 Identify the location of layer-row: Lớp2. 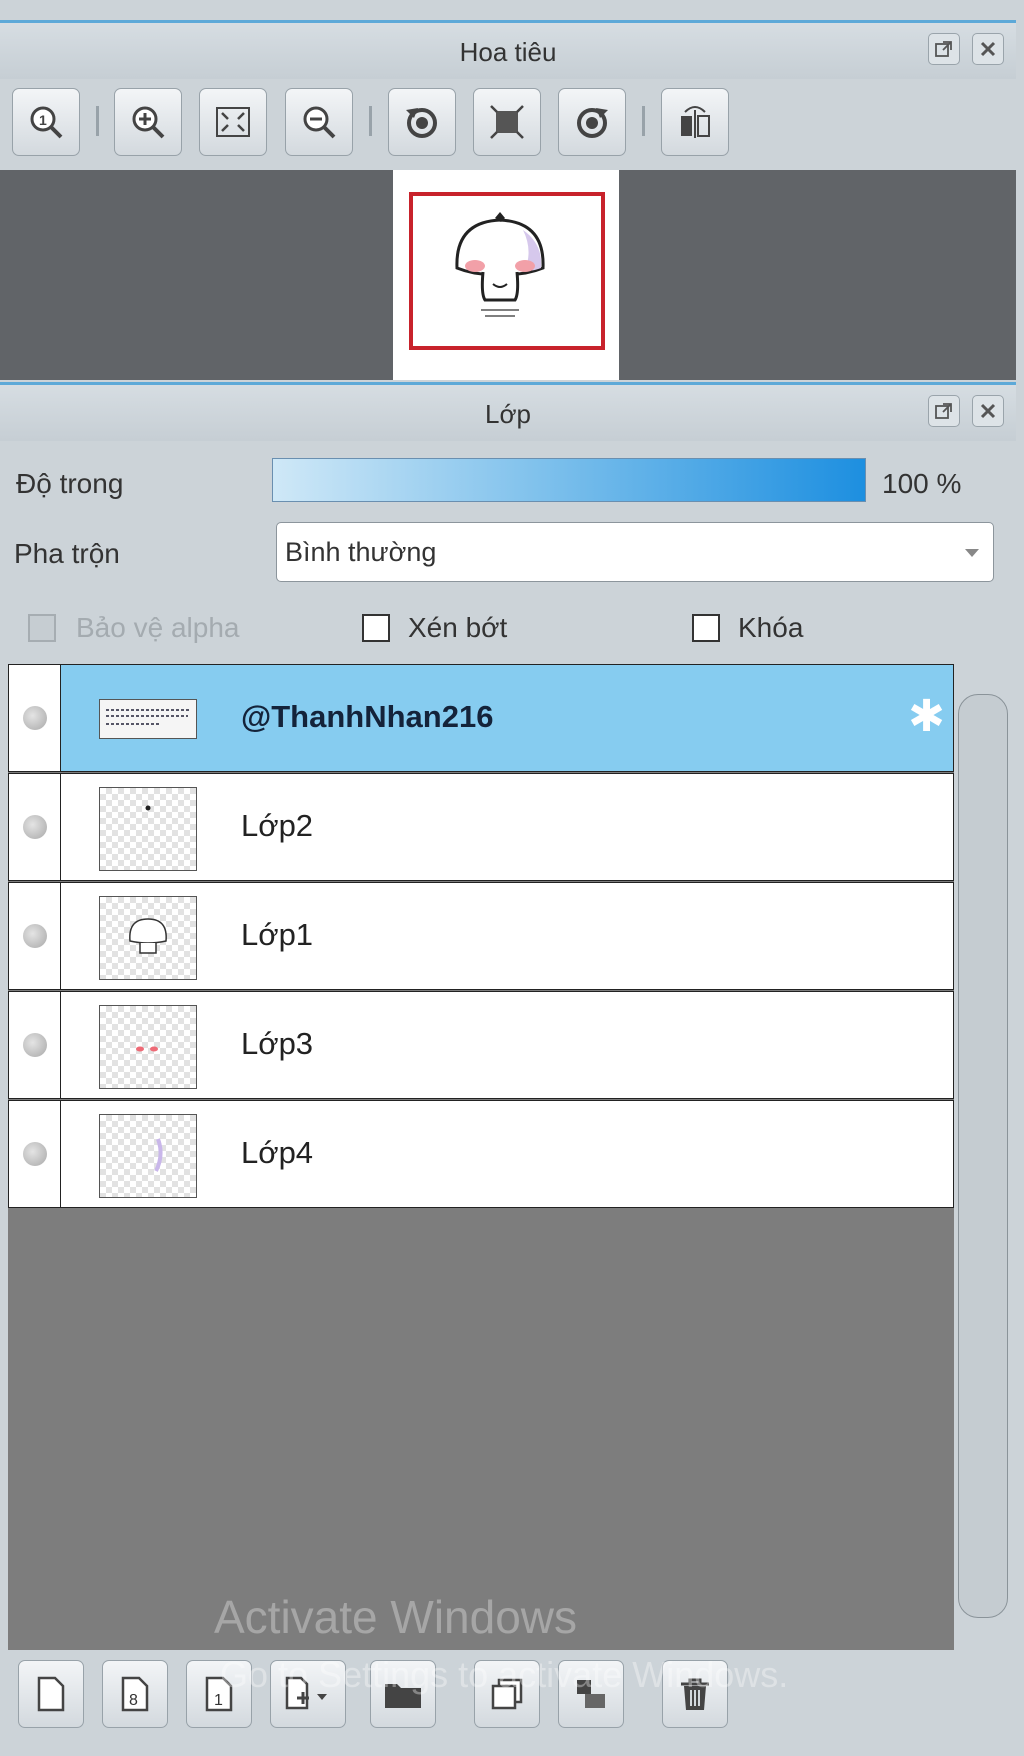
(481, 827).